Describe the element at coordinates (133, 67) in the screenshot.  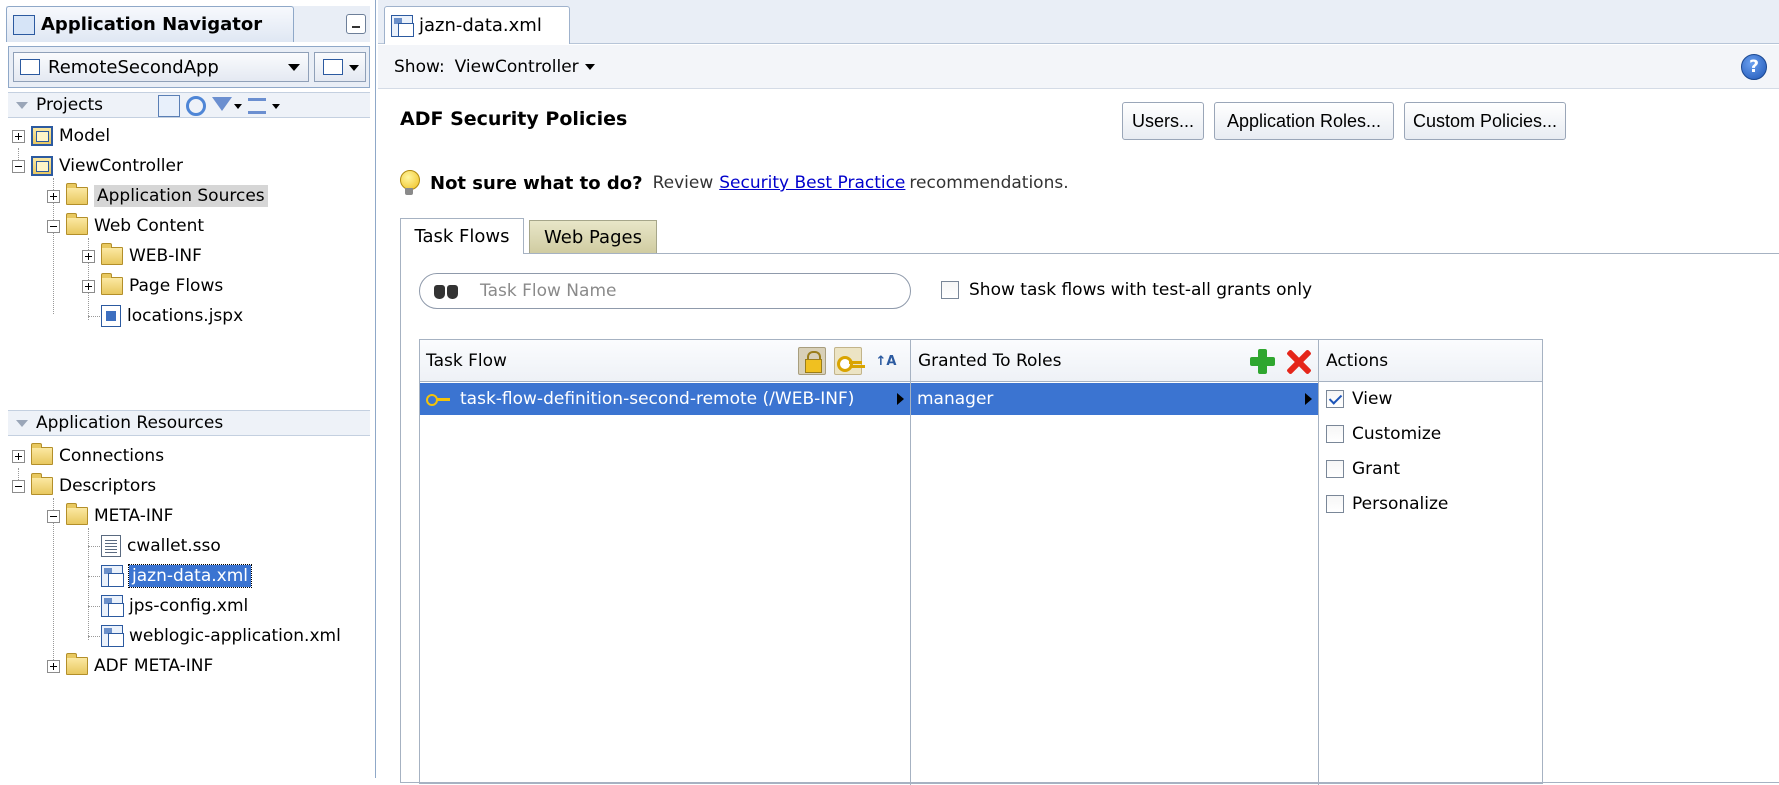
I see `application-name: RemoteSecondApp` at that location.